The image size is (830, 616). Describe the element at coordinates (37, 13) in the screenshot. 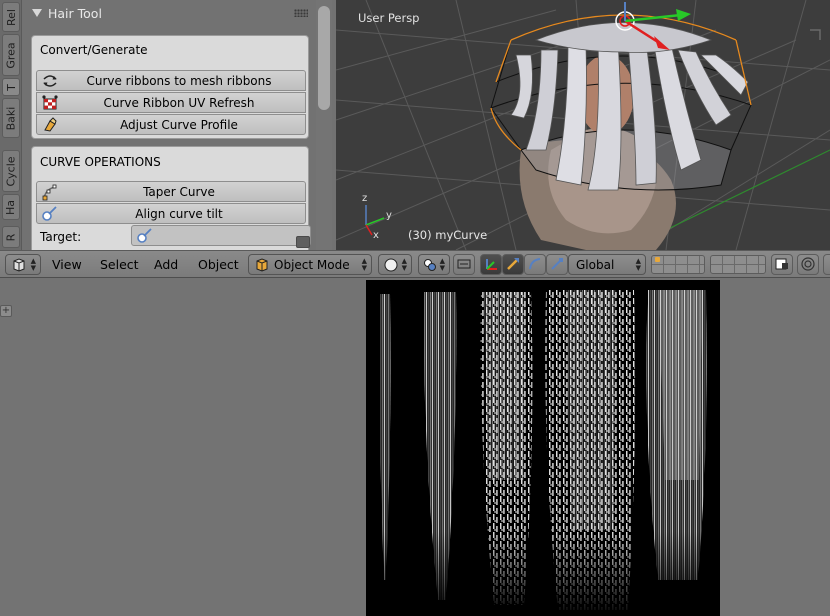

I see `collapse-triangle-icon` at that location.